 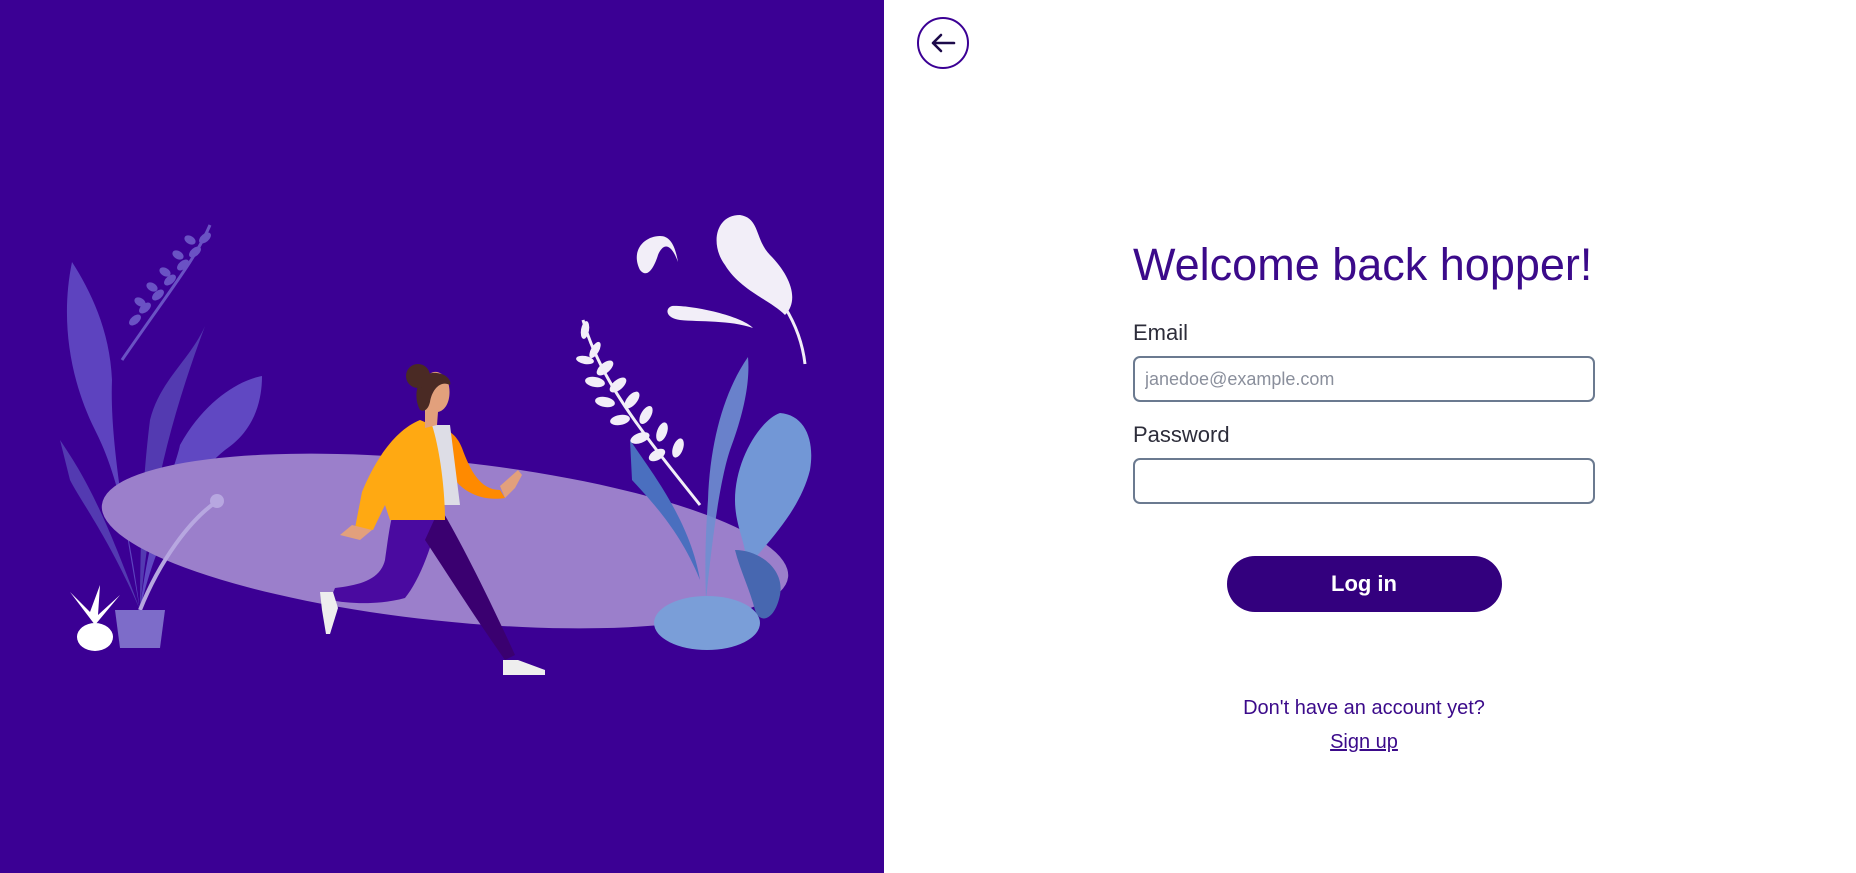 I want to click on page-title: Welcome back hopper!, so click(x=1363, y=264).